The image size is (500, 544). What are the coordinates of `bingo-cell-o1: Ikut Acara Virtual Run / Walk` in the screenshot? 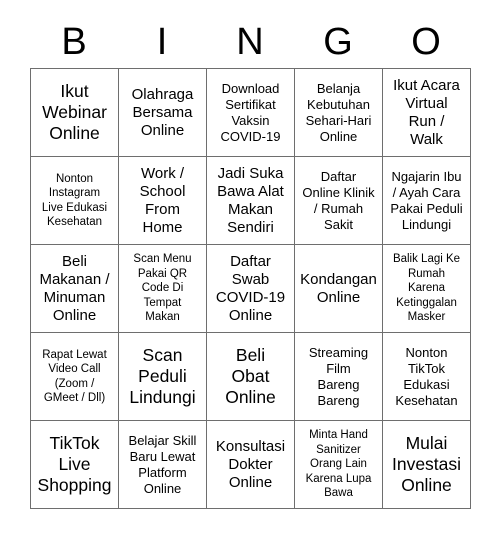 It's located at (427, 113).